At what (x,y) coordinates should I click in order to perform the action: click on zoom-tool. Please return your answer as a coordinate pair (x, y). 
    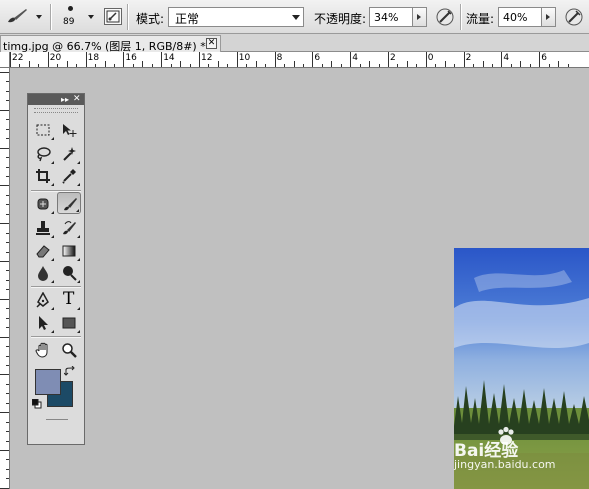
    Looking at the image, I should click on (69, 350).